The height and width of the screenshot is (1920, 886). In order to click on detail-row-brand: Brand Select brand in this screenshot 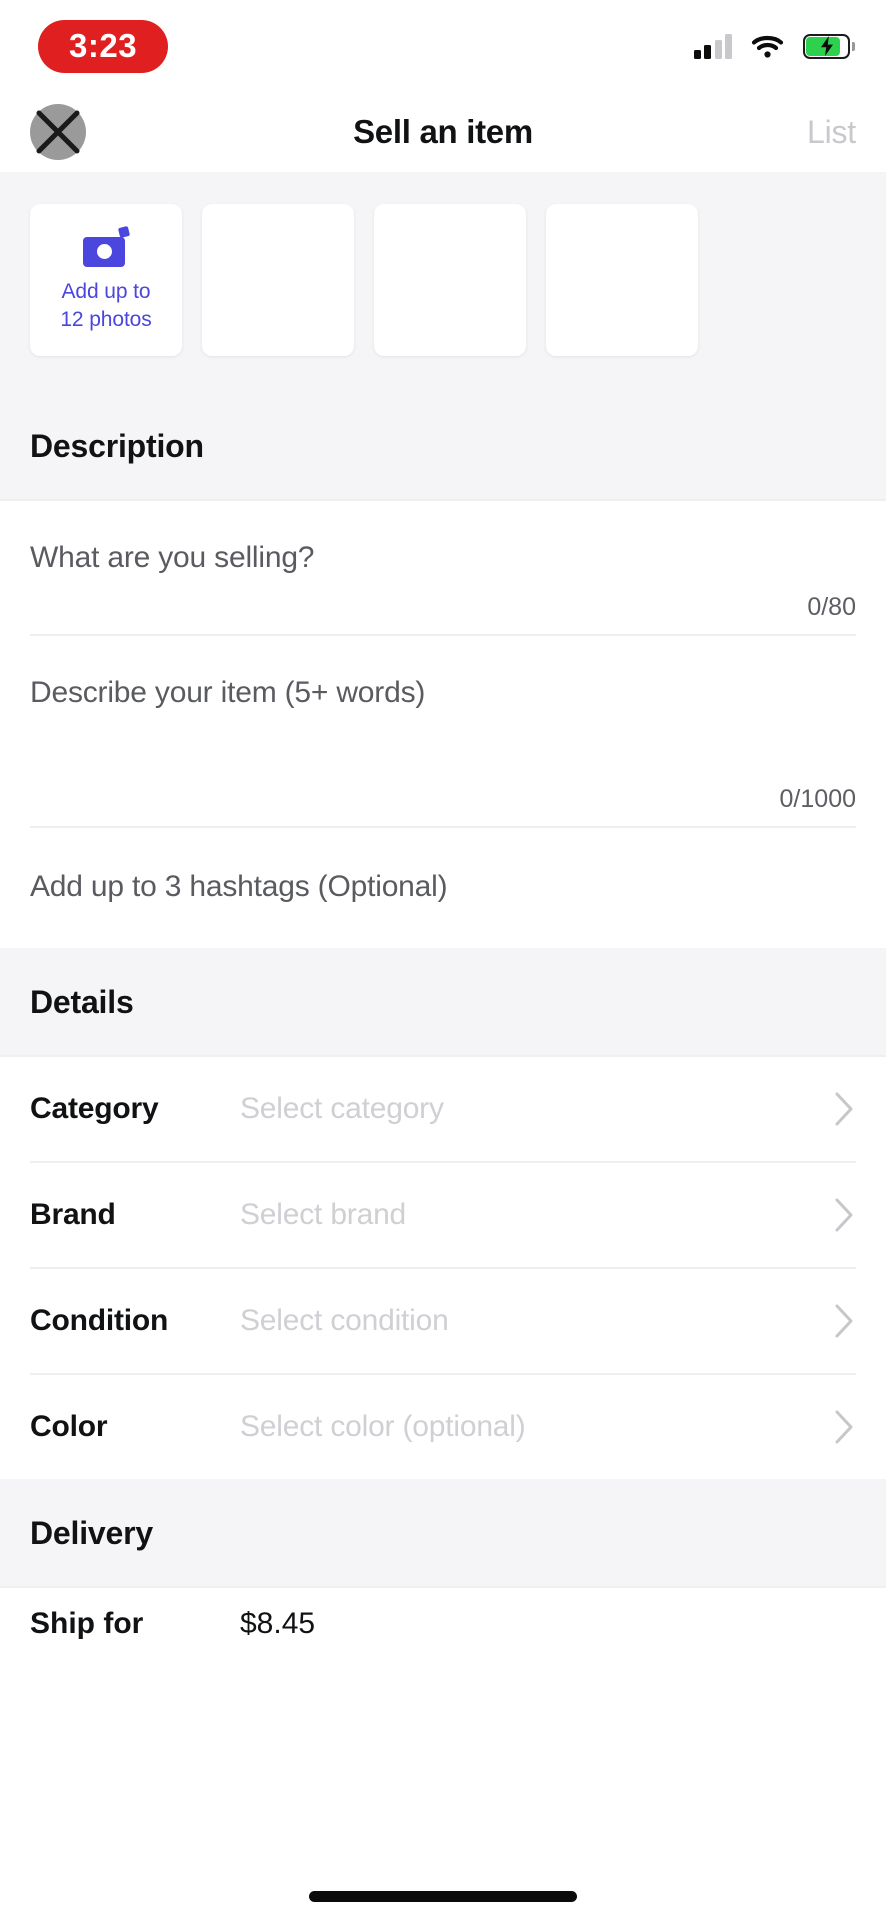, I will do `click(443, 1215)`.